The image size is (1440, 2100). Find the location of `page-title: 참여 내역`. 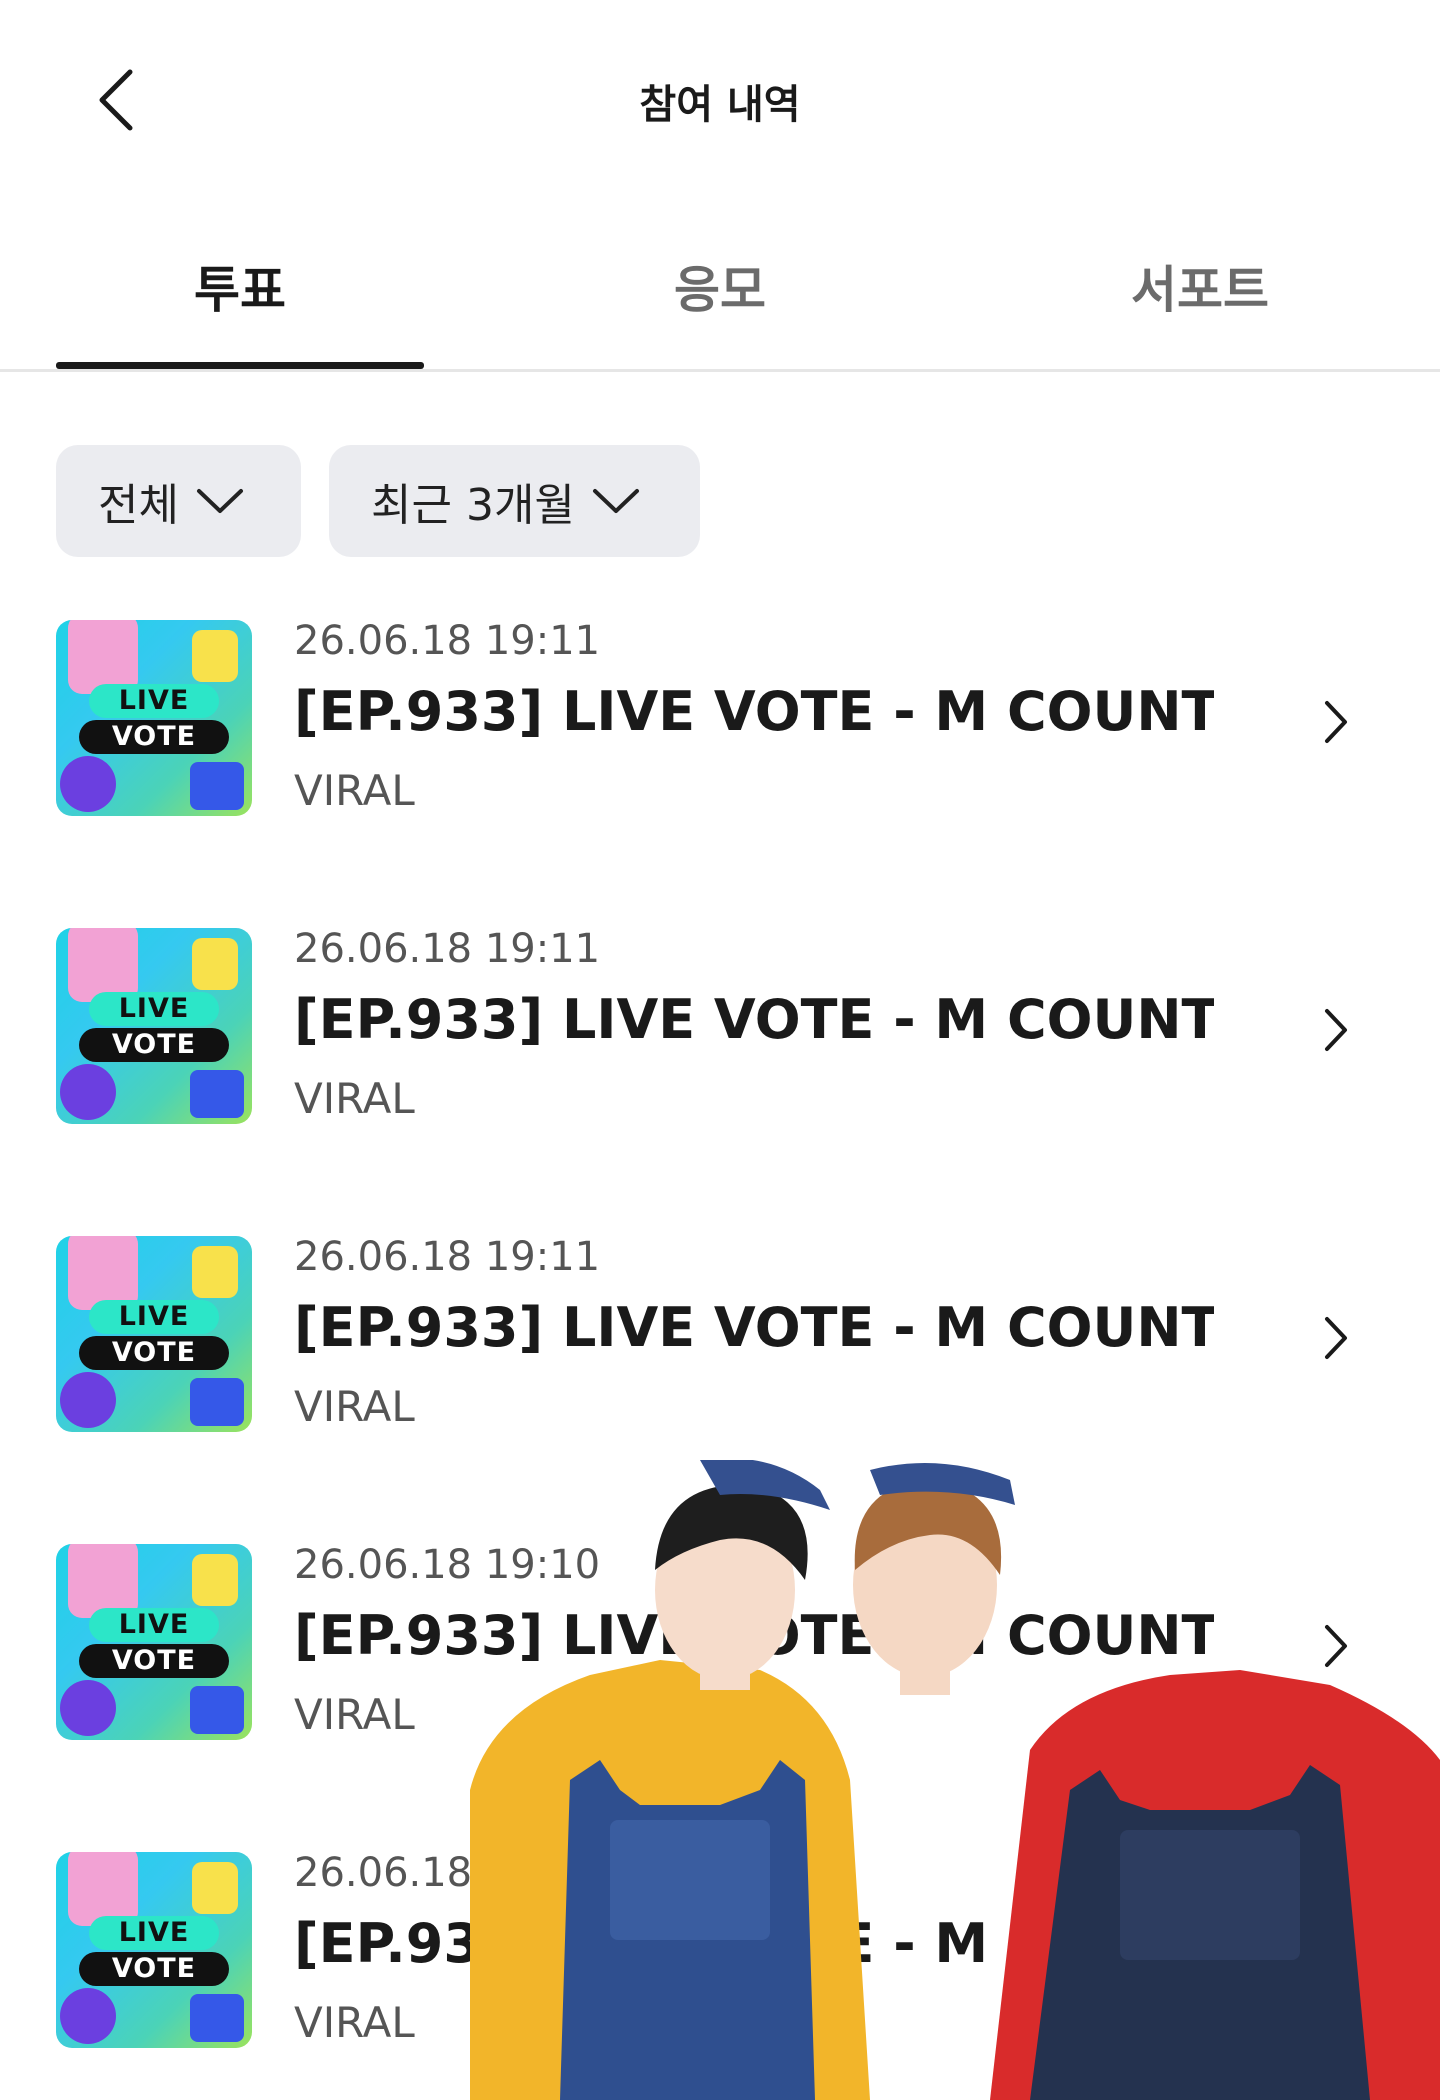

page-title: 참여 내역 is located at coordinates (720, 105).